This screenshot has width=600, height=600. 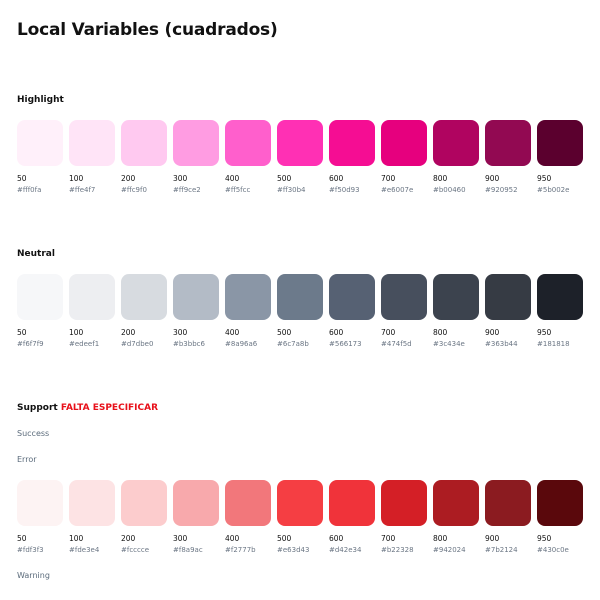 I want to click on warning-label: Warning, so click(x=33, y=575).